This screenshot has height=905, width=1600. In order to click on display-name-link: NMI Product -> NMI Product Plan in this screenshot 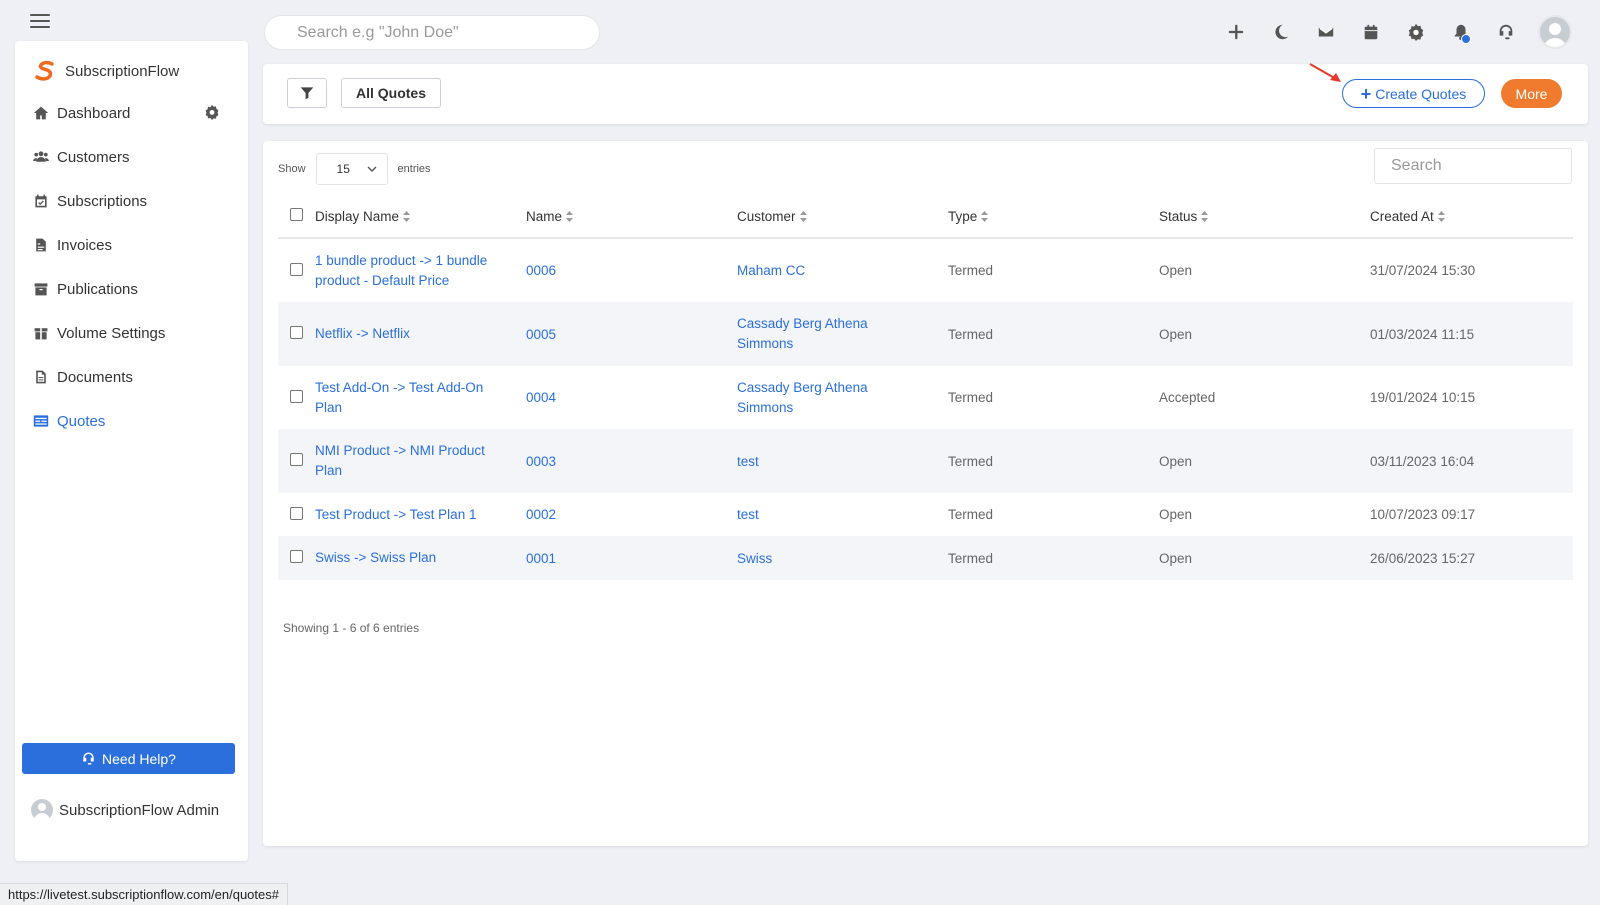, I will do `click(400, 460)`.